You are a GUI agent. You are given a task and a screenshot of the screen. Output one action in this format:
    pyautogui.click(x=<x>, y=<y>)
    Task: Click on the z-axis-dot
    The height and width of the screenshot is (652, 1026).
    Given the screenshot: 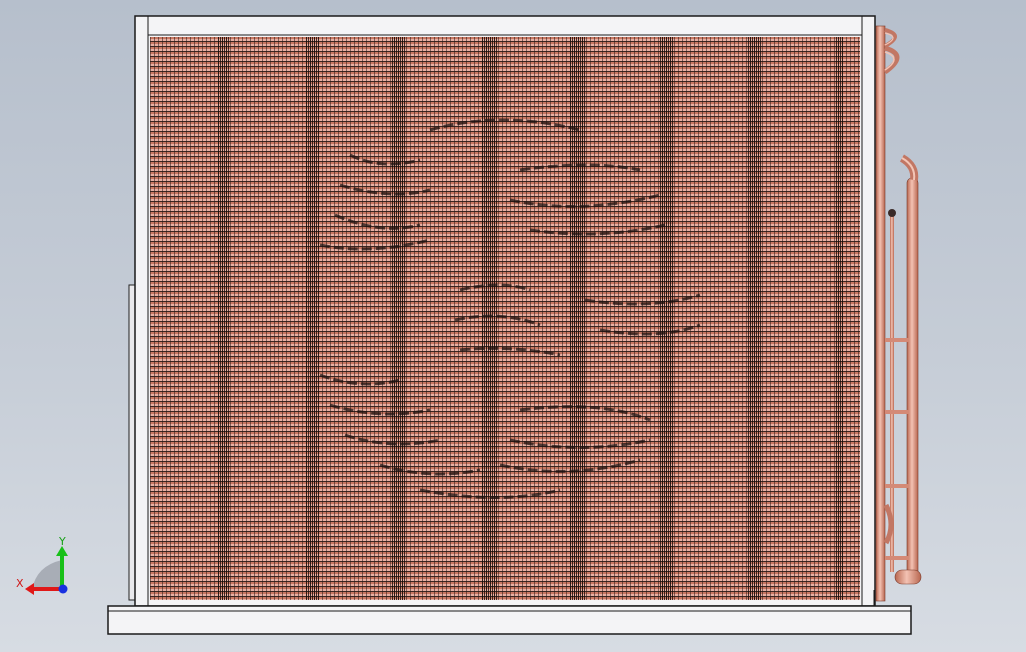 What is the action you would take?
    pyautogui.click(x=63, y=589)
    